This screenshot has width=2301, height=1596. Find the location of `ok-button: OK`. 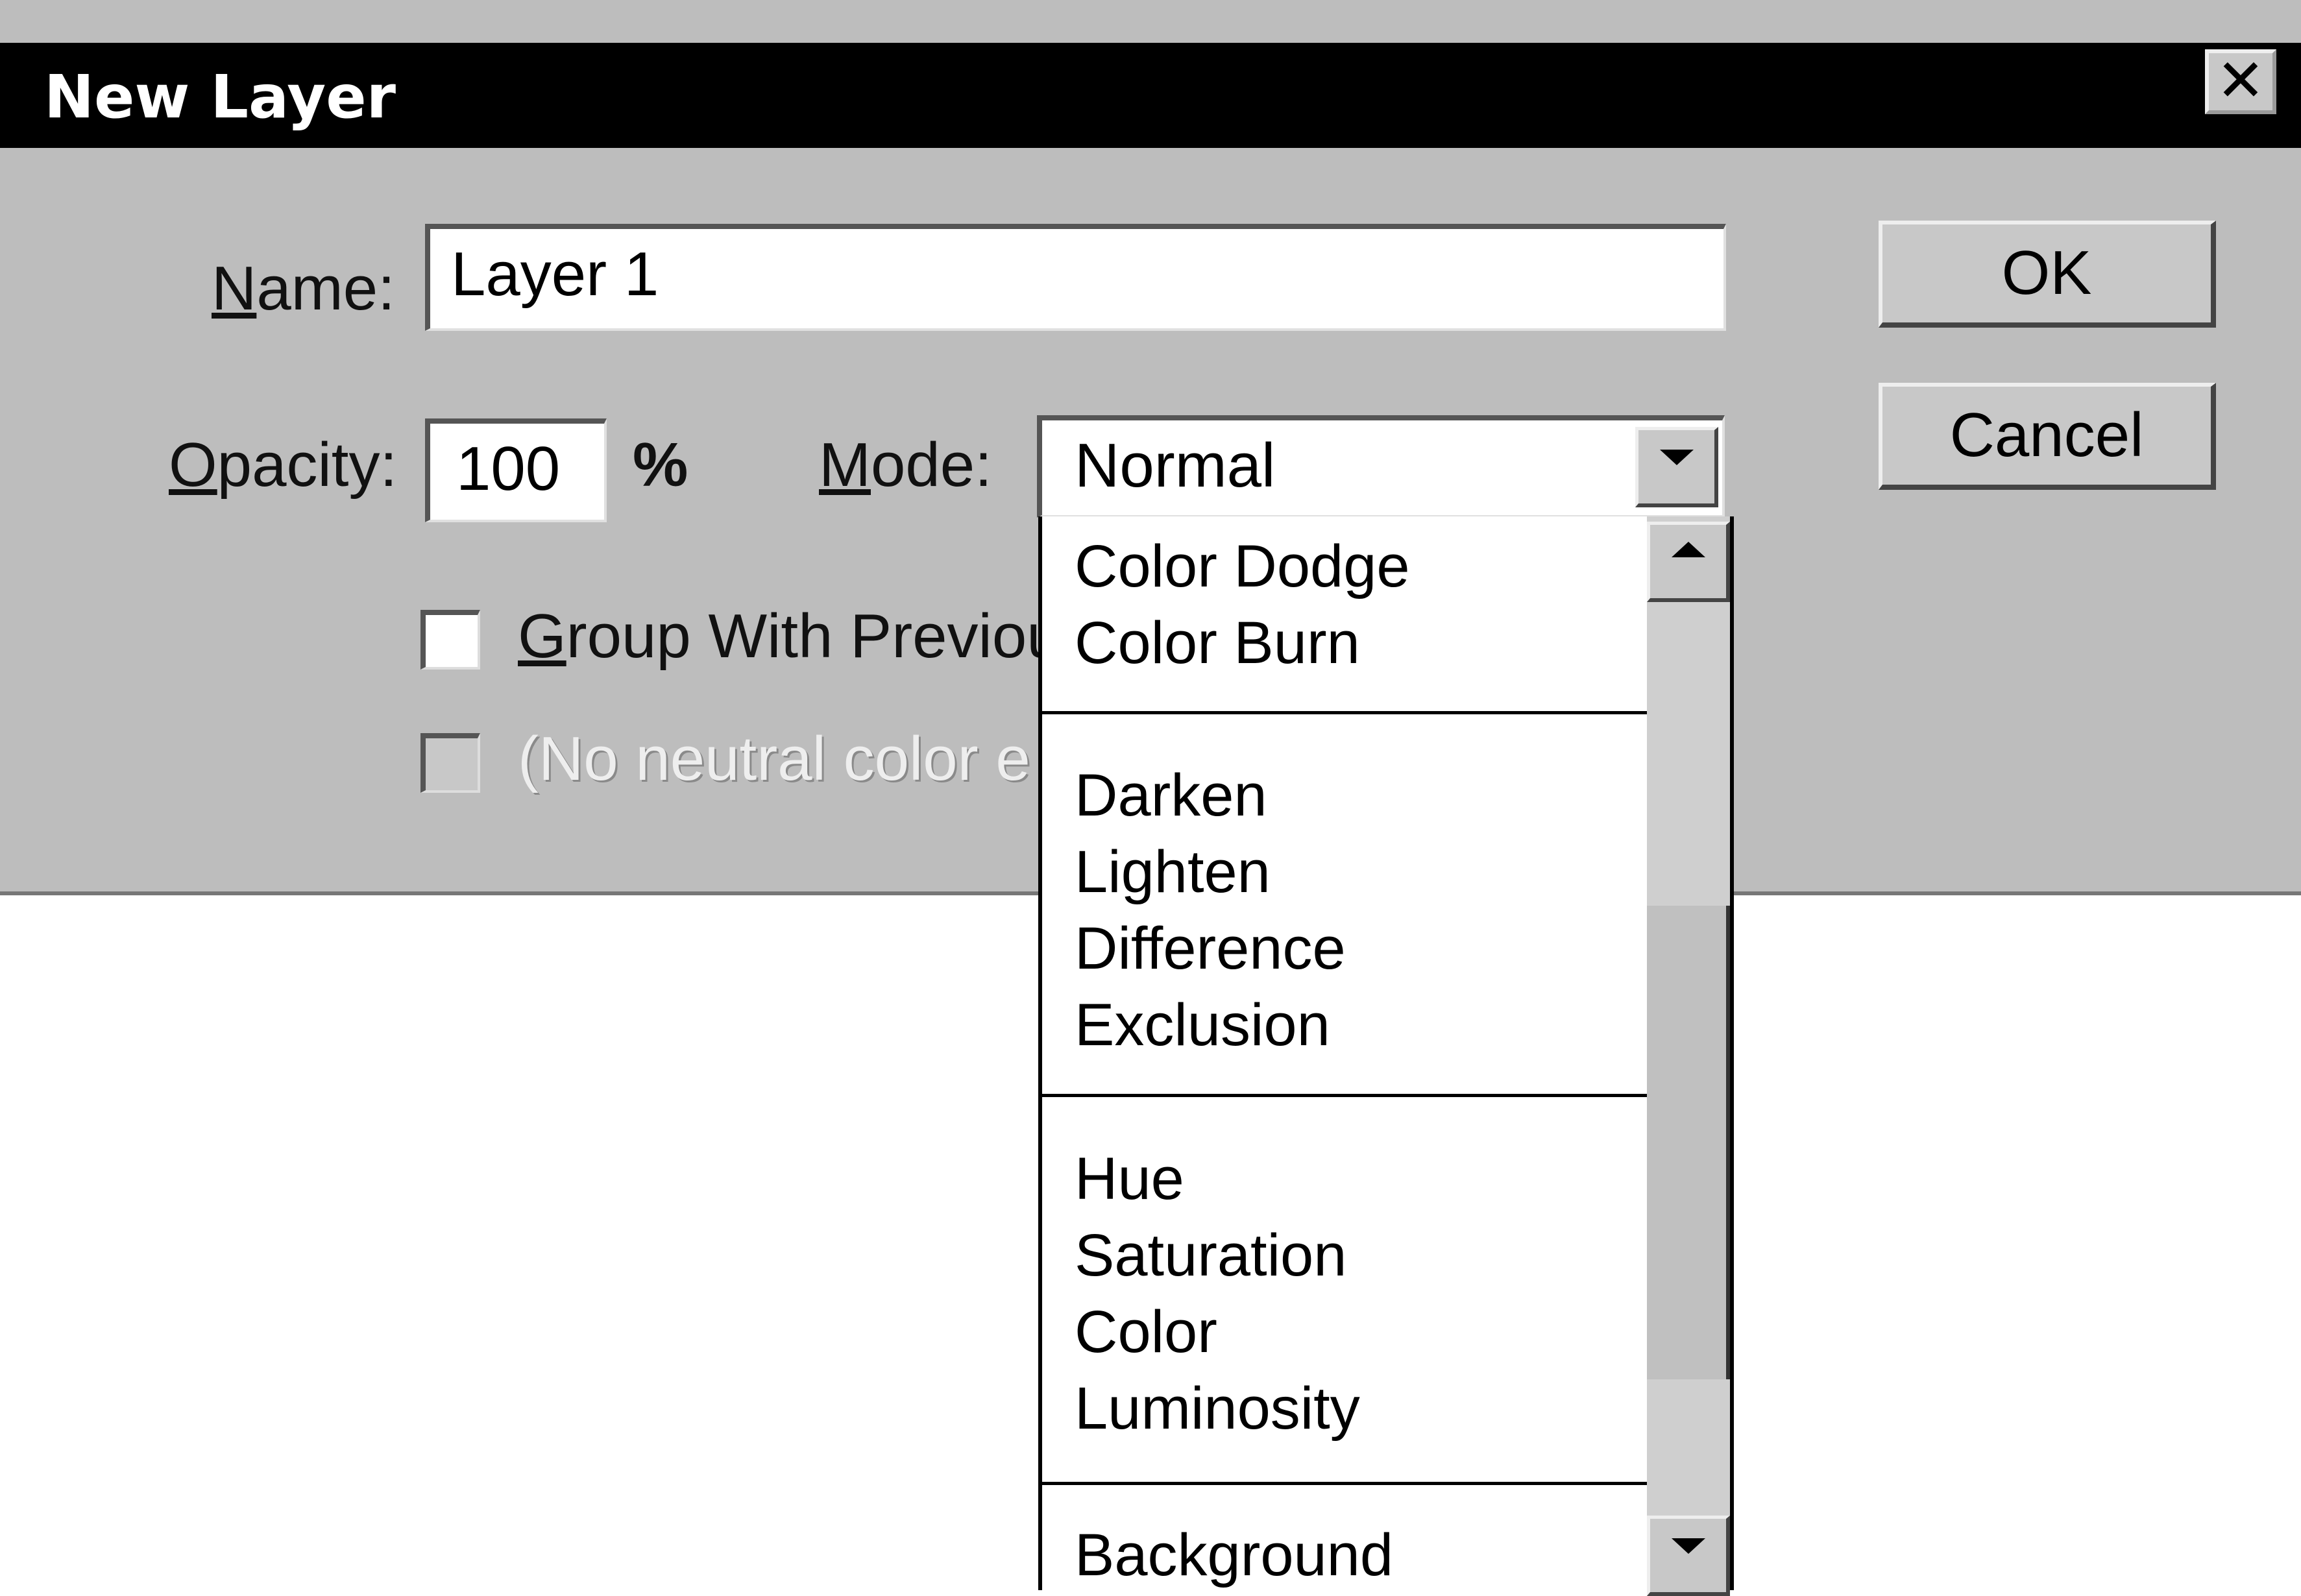

ok-button: OK is located at coordinates (2047, 274).